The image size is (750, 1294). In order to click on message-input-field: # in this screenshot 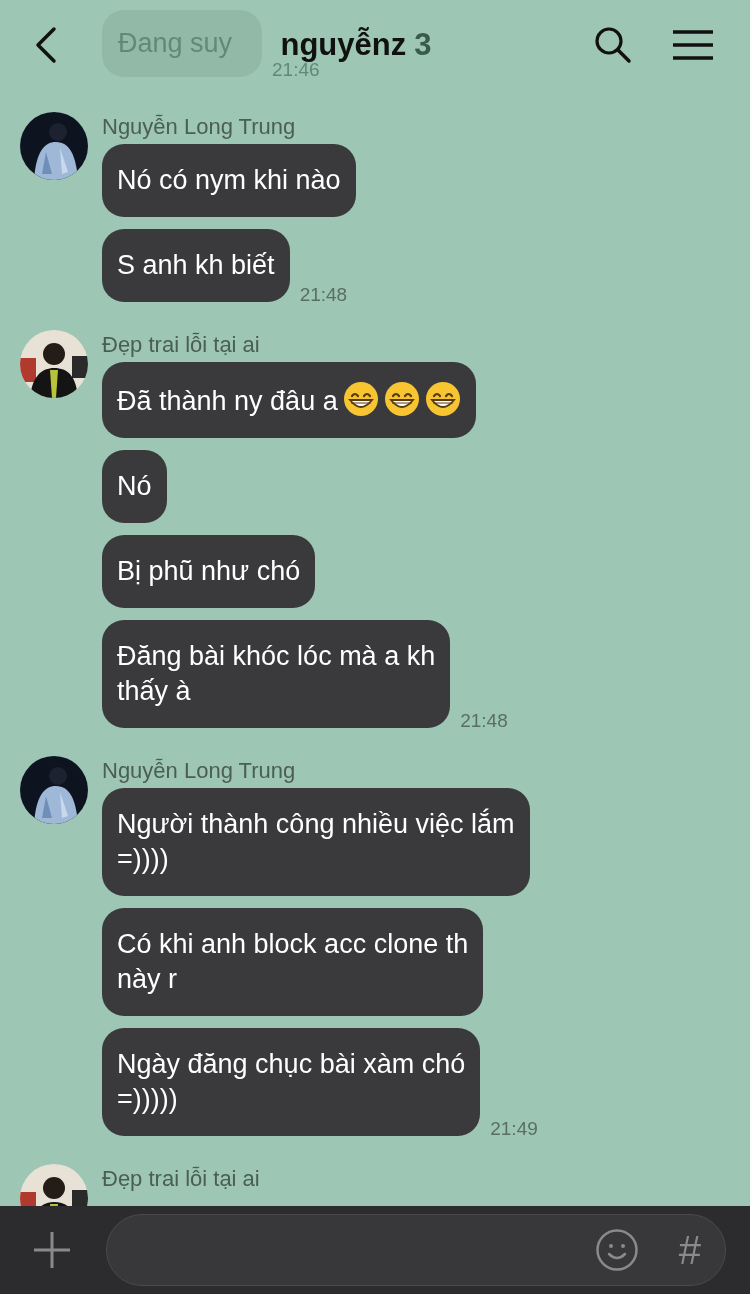, I will do `click(416, 1250)`.